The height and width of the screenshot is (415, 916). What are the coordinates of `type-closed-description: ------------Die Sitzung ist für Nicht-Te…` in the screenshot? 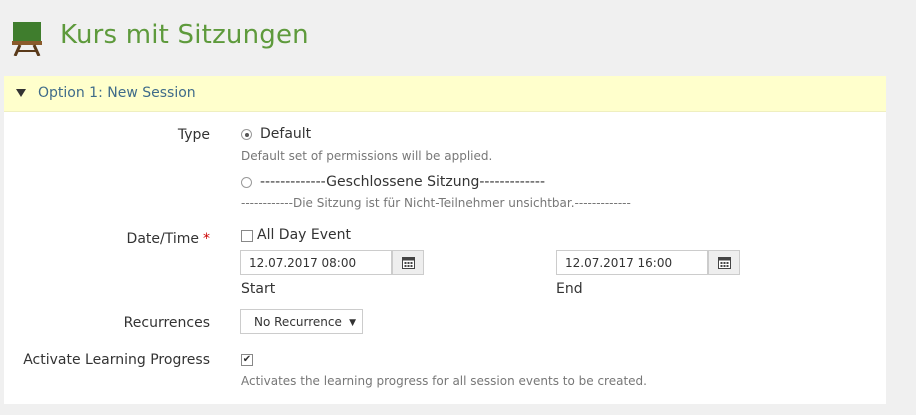 It's located at (436, 203).